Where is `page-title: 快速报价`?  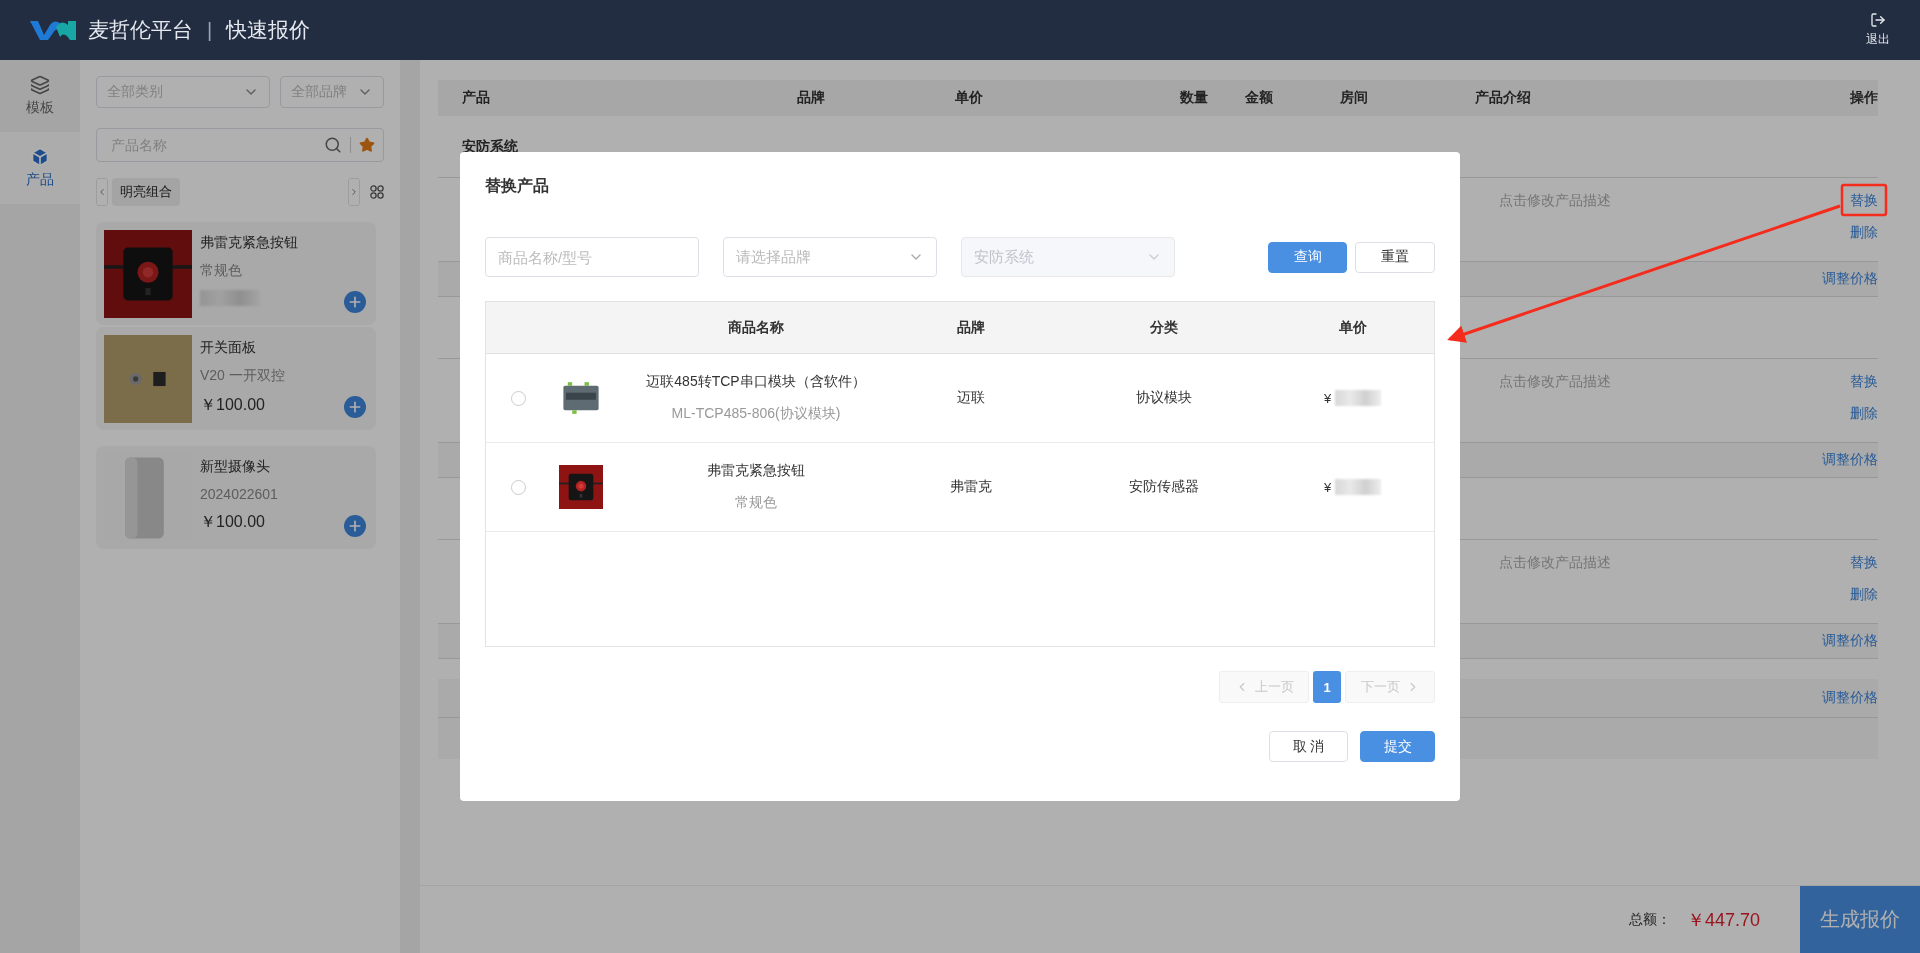
page-title: 快速报价 is located at coordinates (268, 30).